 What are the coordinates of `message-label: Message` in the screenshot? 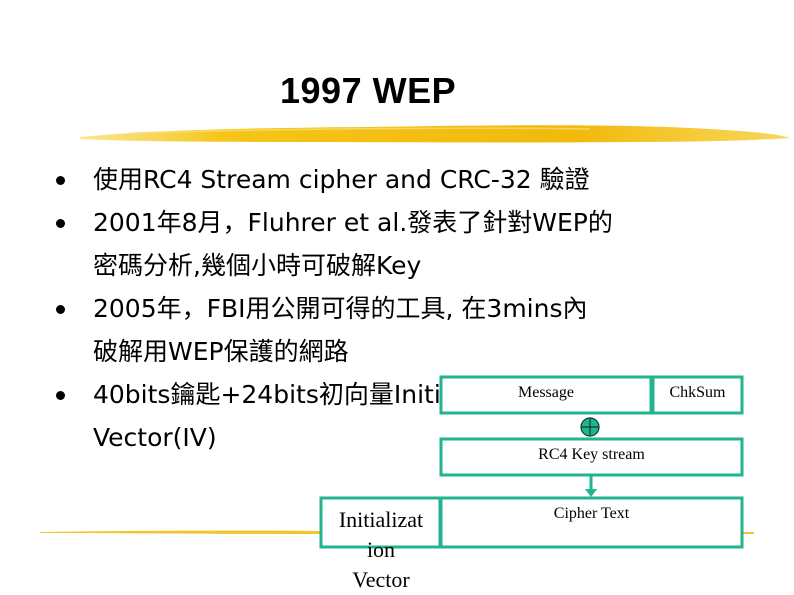 It's located at (546, 392).